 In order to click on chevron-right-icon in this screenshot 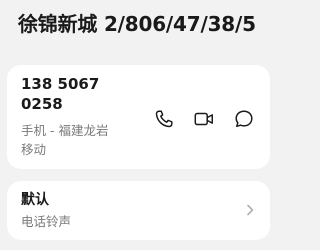, I will do `click(250, 210)`.